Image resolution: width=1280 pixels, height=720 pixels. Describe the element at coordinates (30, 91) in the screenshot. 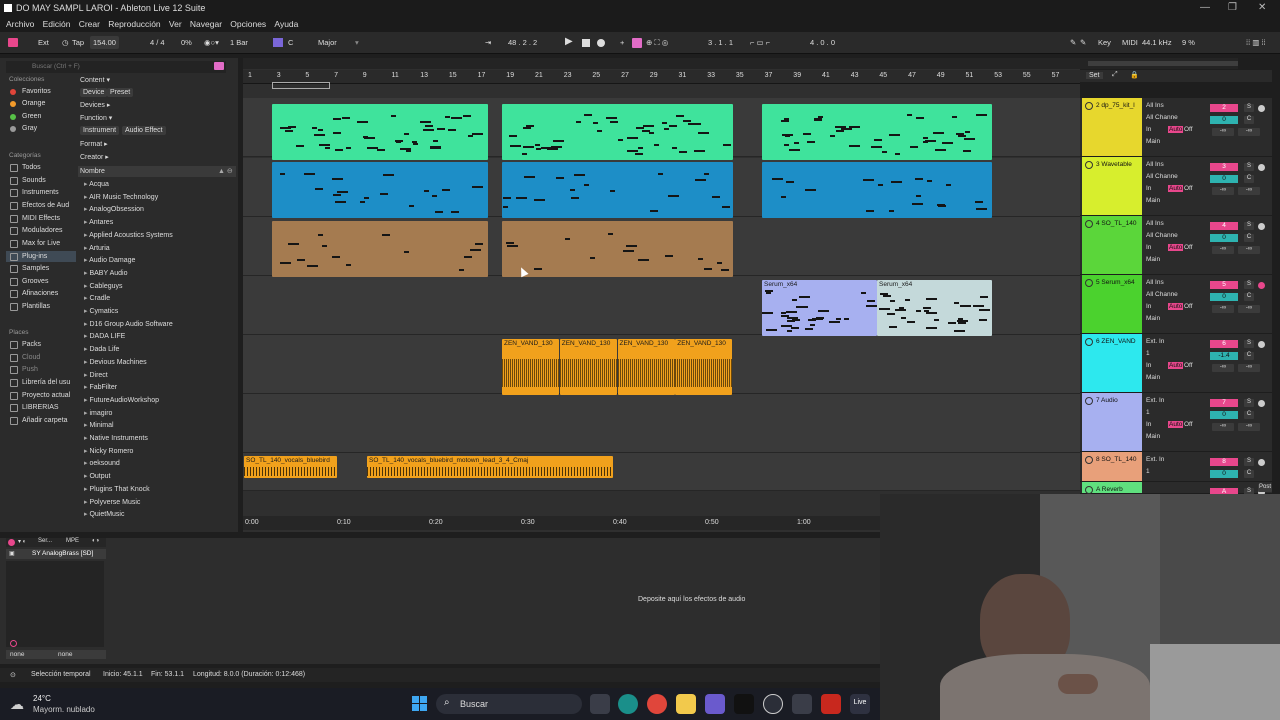

I see `collection-favoritos: Favoritos` at that location.